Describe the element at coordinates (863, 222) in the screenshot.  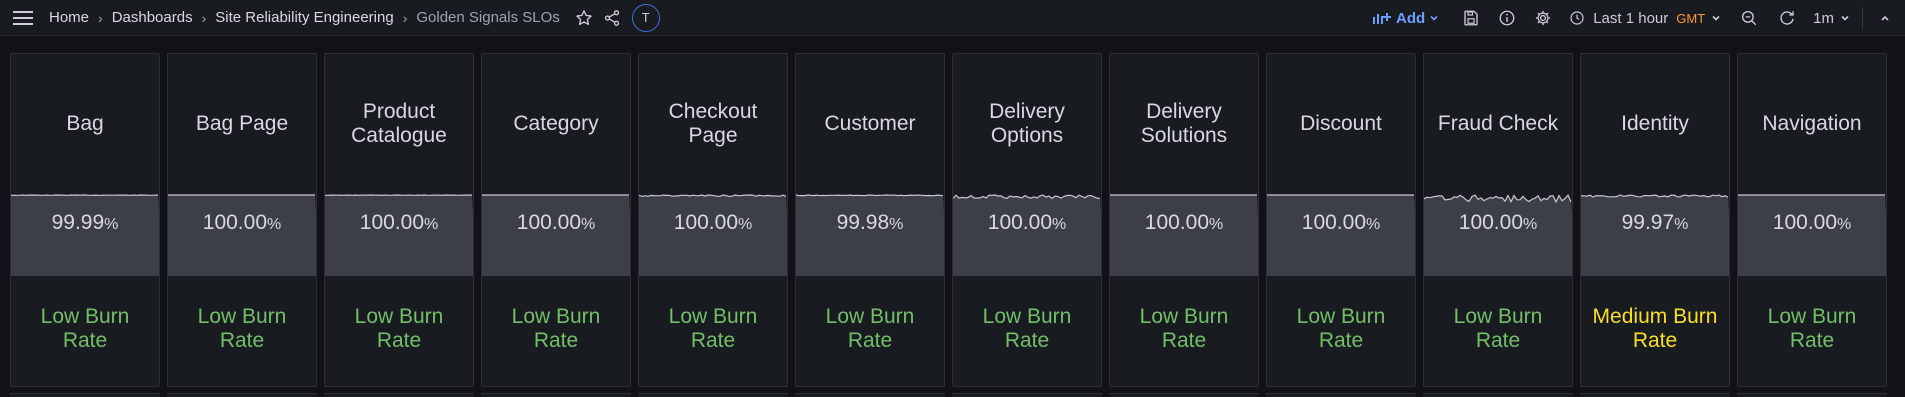
I see `slo-value-number: 99.98` at that location.